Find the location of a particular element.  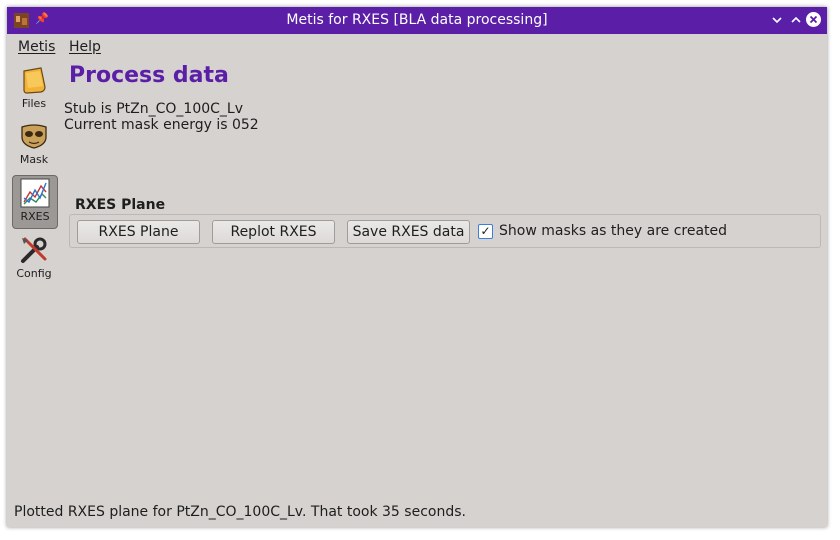

sidebar-item-label: Mask is located at coordinates (34, 159).